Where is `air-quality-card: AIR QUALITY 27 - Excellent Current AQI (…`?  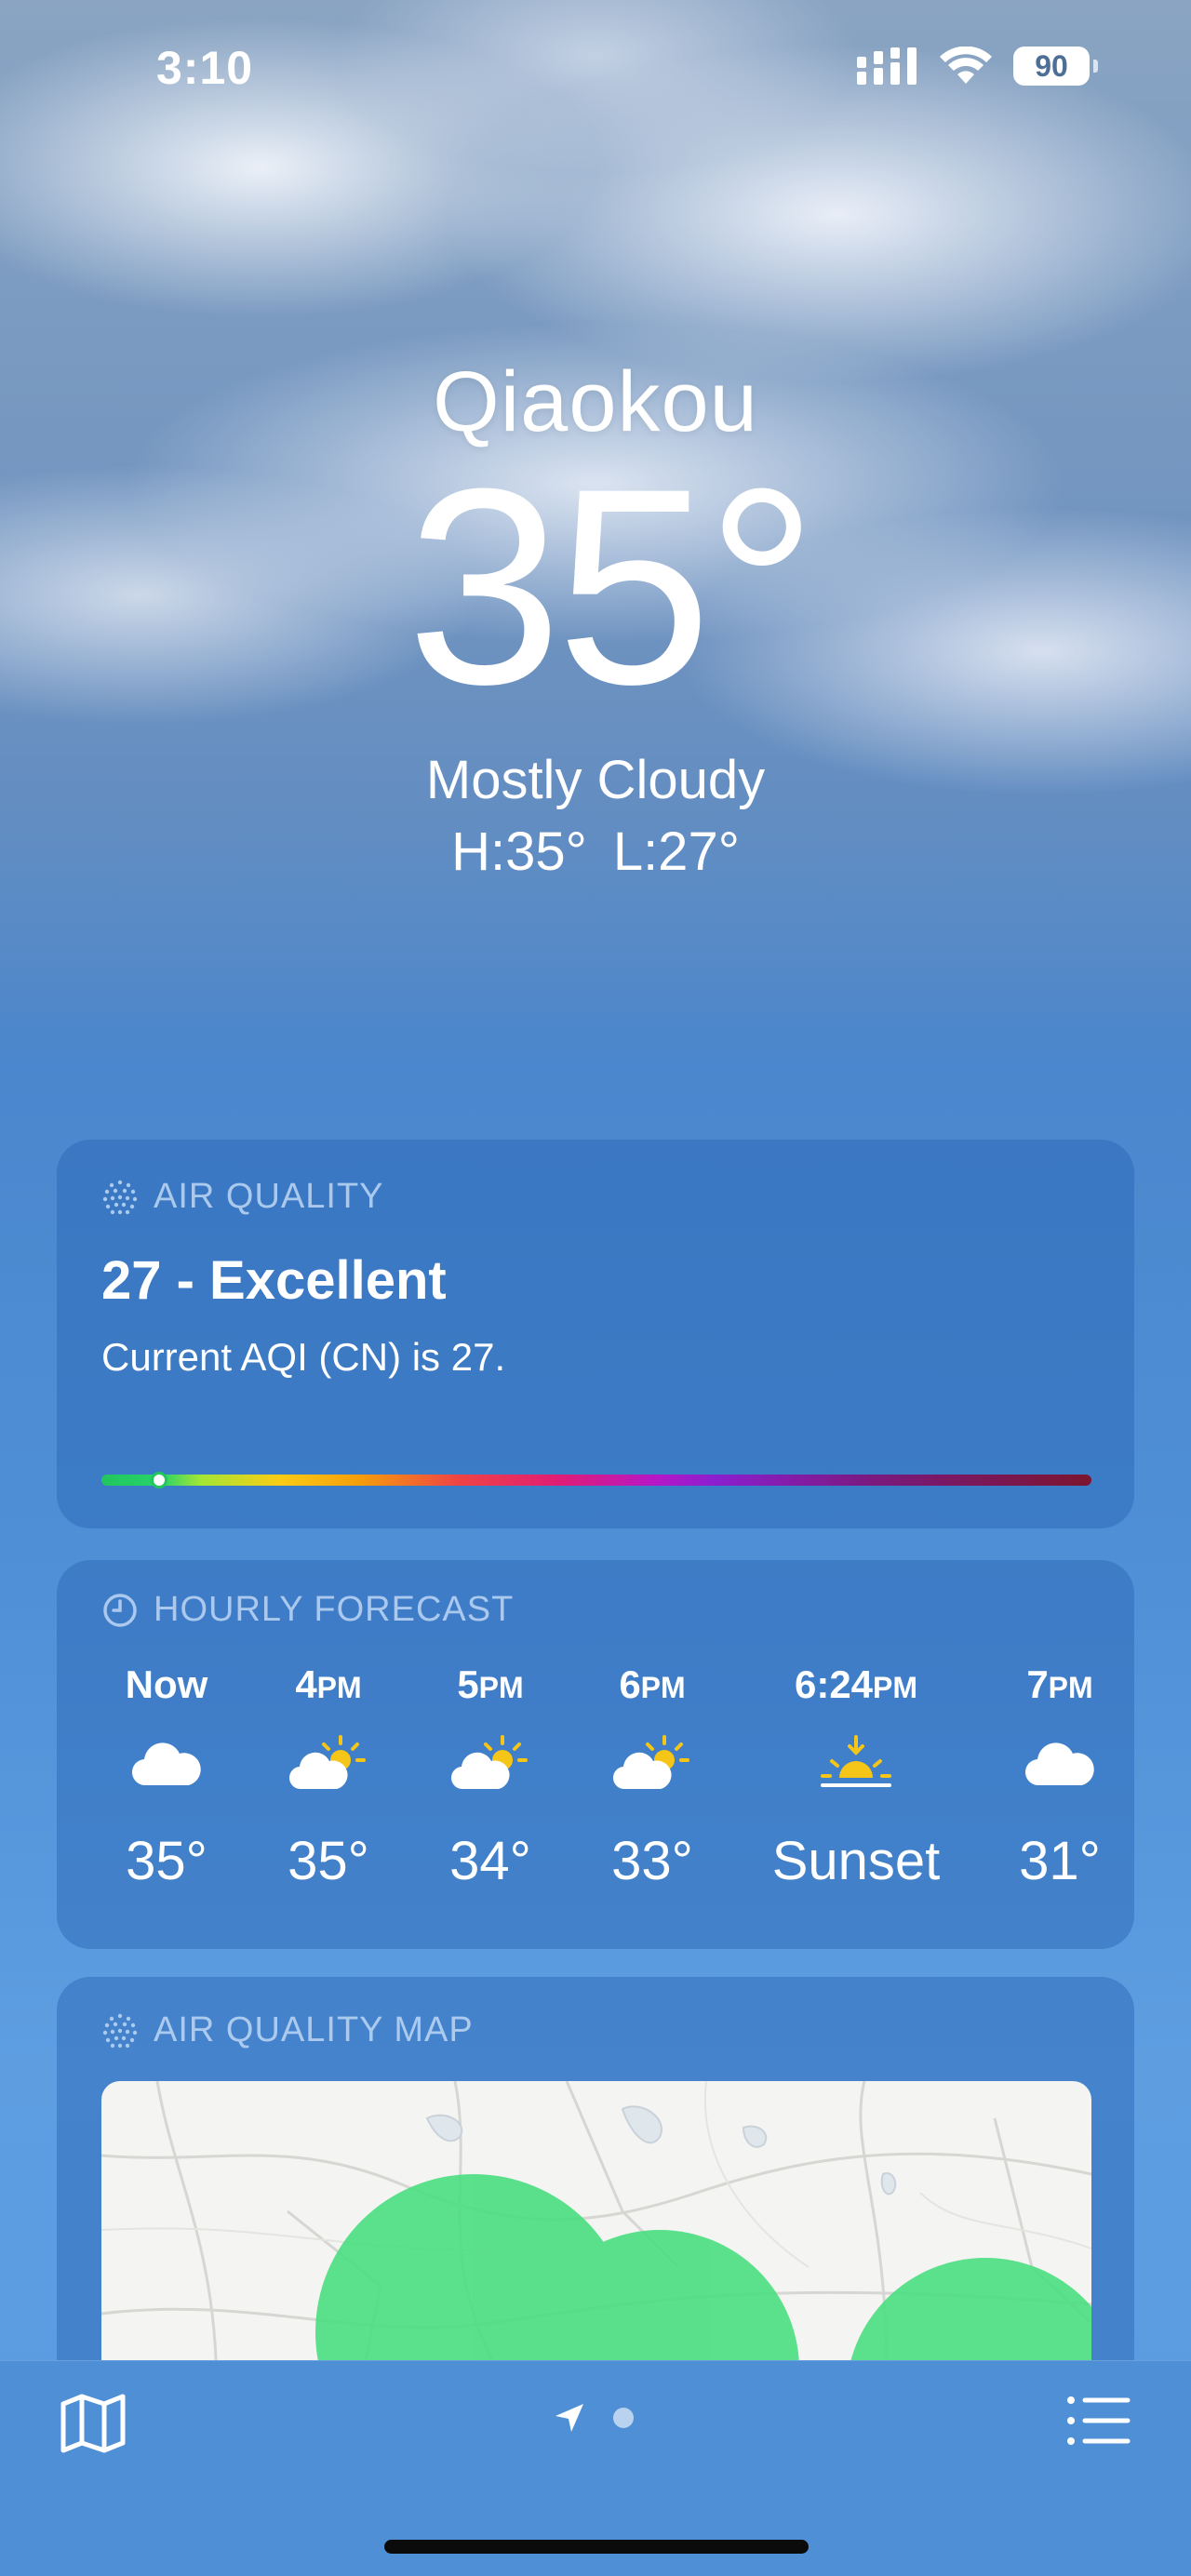 air-quality-card: AIR QUALITY 27 - Excellent Current AQI (… is located at coordinates (595, 1334).